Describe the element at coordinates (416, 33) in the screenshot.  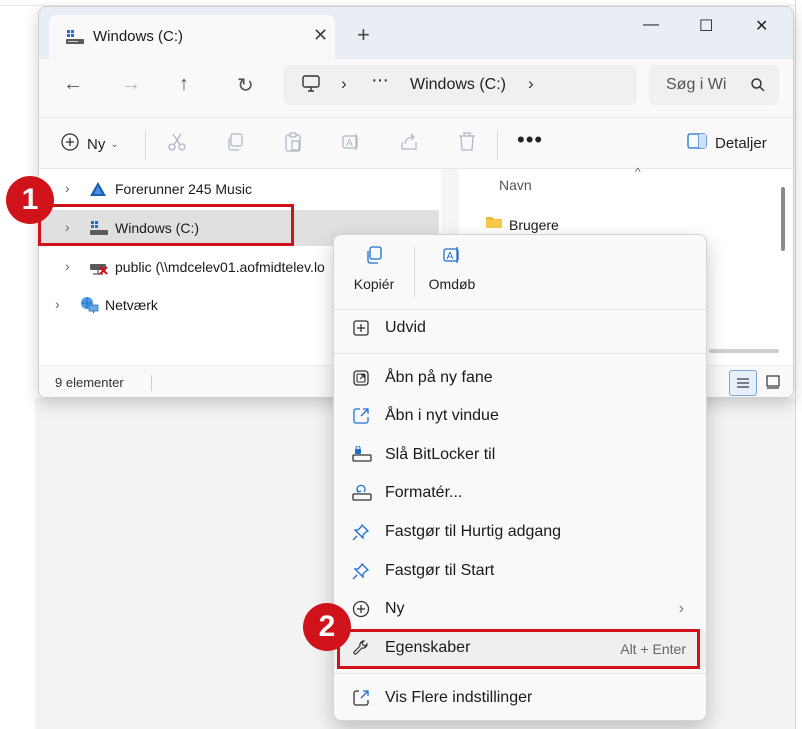
I see `tab-bar: Windows (C:) ✕ + — ☐ ✕` at that location.